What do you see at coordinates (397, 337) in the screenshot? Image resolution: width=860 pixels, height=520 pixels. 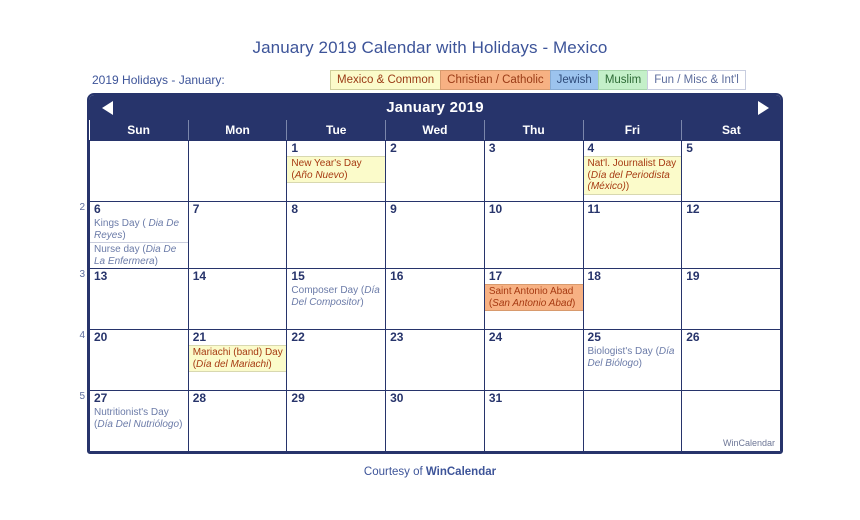 I see `day-number: 23` at bounding box center [397, 337].